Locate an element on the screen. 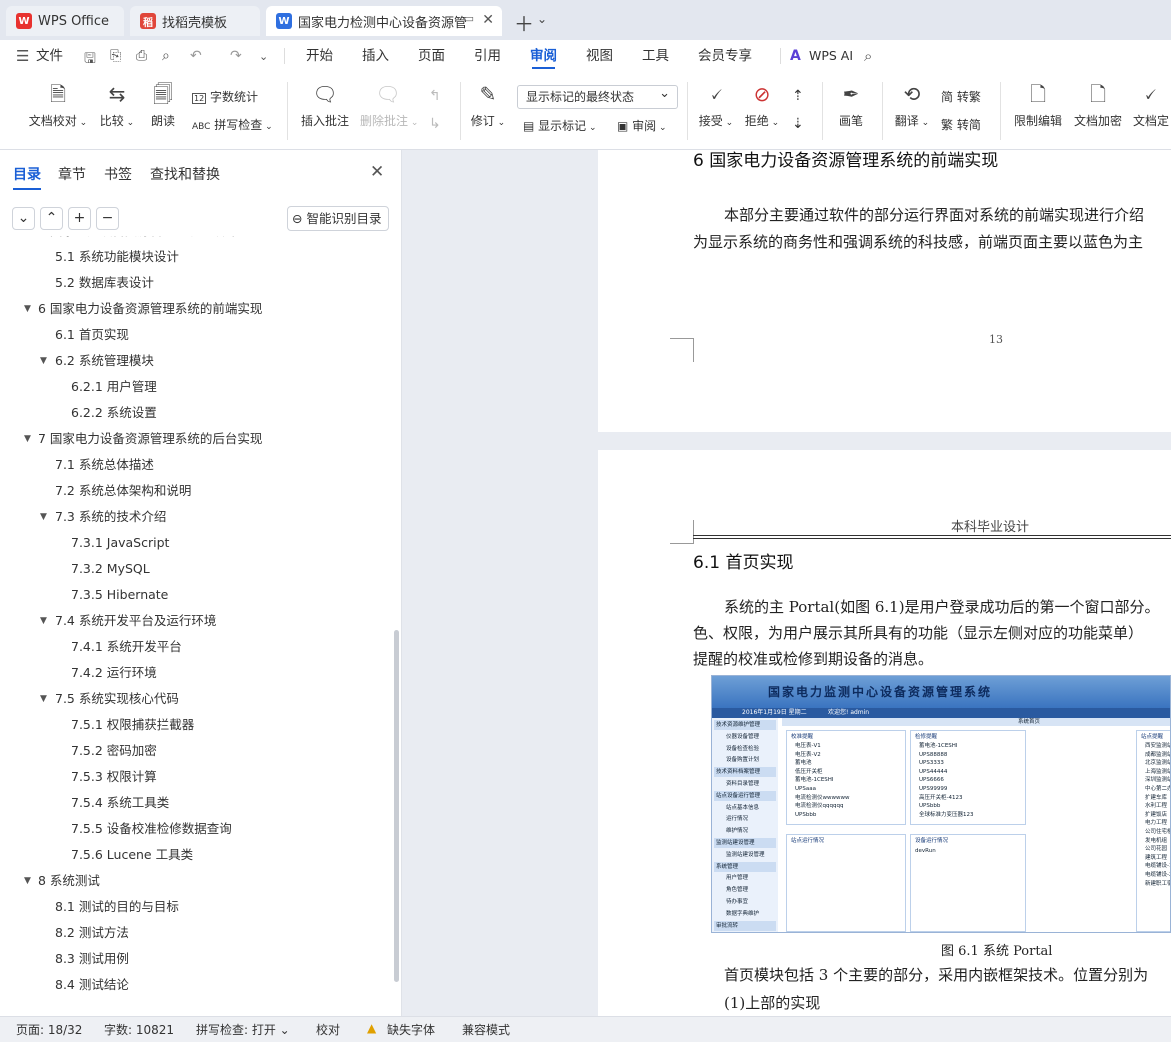 The width and height of the screenshot is (1171, 1042). toc-item: ▼ 6 国家电力设备资源管理系统的前端实现 is located at coordinates (195, 309).